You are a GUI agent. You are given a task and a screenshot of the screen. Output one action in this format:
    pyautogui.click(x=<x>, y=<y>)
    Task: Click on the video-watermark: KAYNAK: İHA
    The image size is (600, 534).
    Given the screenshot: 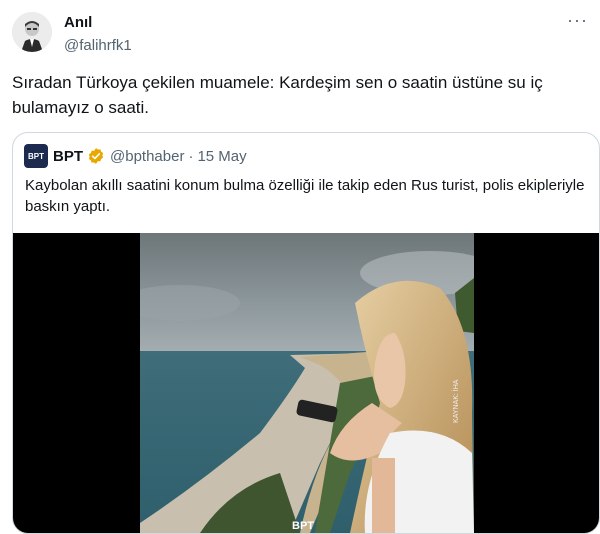 What is the action you would take?
    pyautogui.click(x=455, y=401)
    